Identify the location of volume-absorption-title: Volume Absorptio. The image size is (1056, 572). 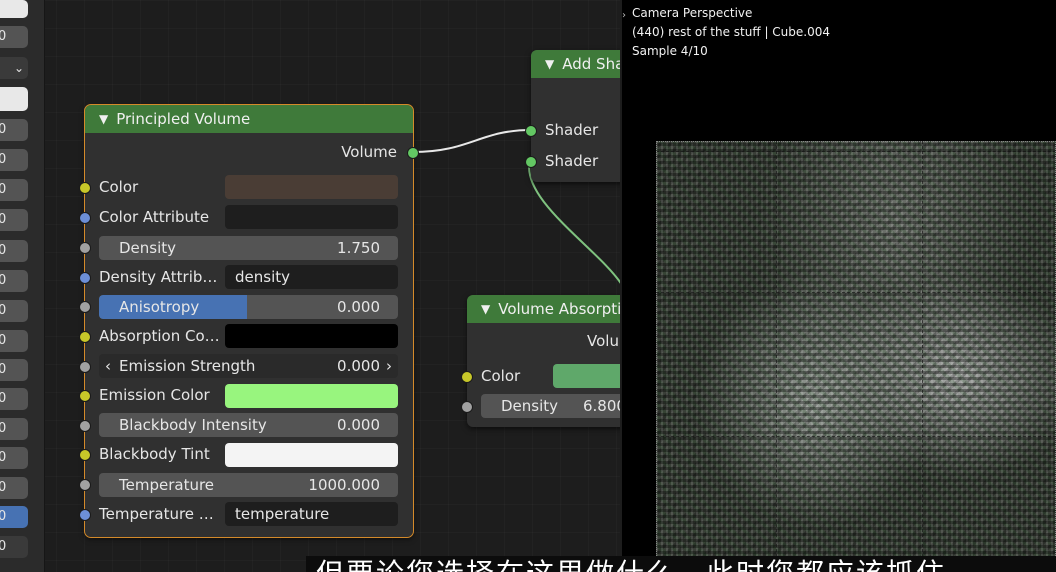
(559, 309).